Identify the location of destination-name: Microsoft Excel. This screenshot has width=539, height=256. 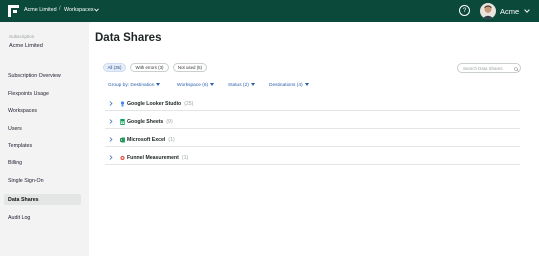
(146, 139).